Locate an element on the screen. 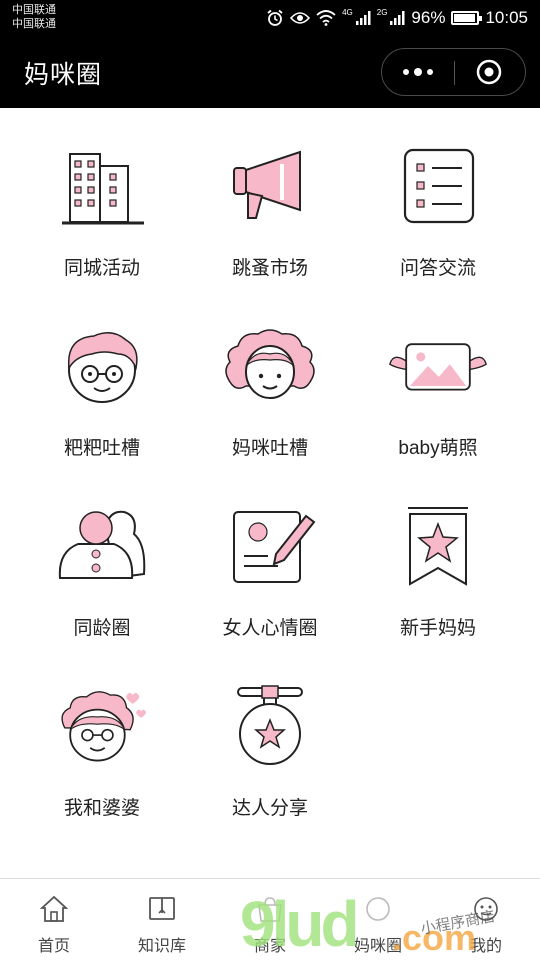  tab-knowledge: 知识库 is located at coordinates (162, 919).